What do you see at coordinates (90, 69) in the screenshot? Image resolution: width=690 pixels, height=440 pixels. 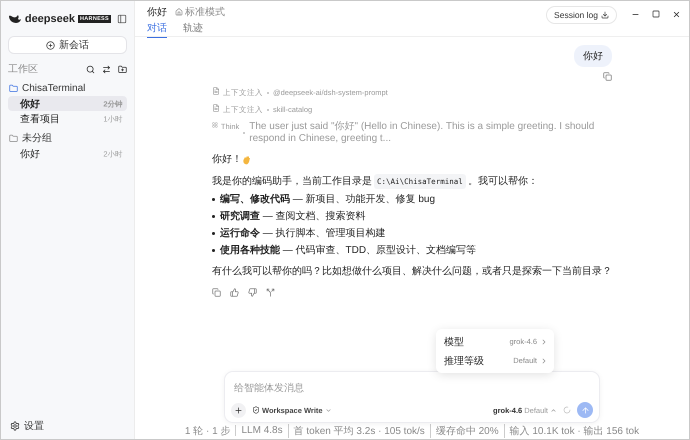 I see `search-icon` at bounding box center [90, 69].